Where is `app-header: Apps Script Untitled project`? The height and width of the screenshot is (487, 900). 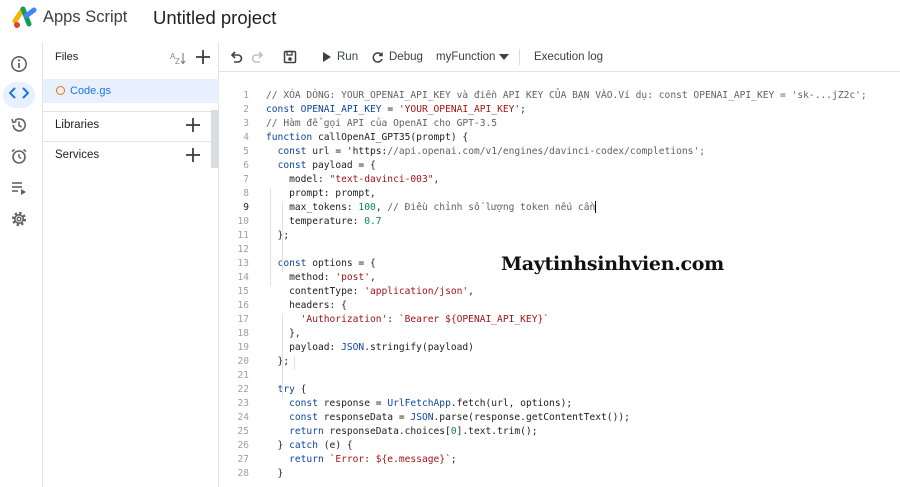 app-header: Apps Script Untitled project is located at coordinates (450, 21).